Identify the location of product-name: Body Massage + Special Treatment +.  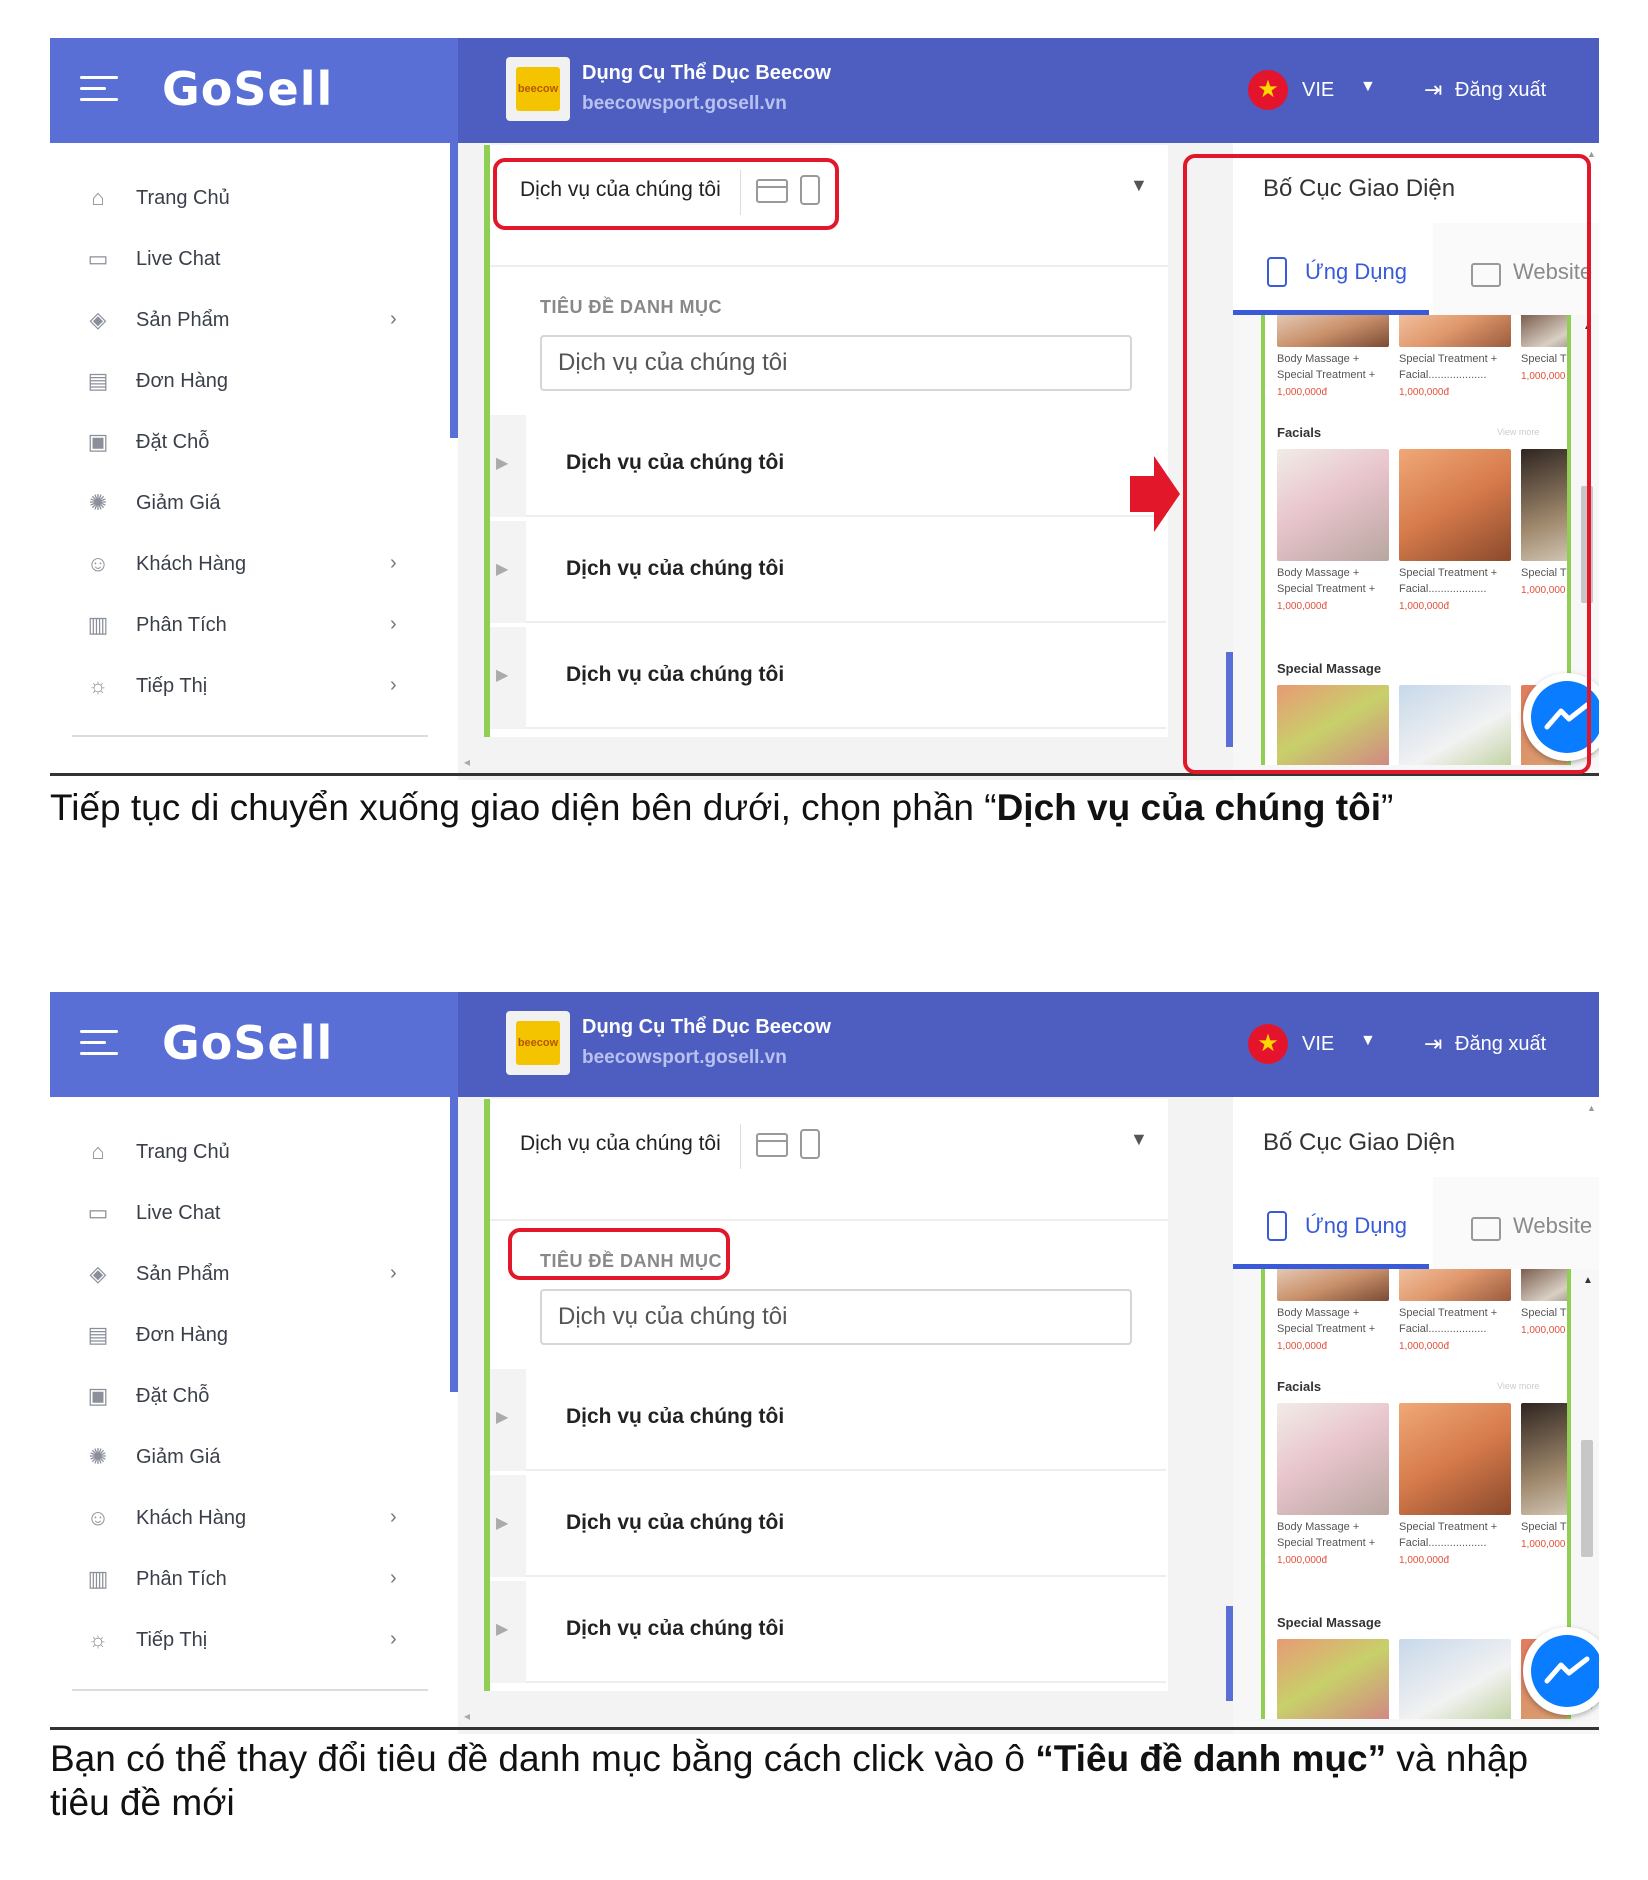
(1326, 1321).